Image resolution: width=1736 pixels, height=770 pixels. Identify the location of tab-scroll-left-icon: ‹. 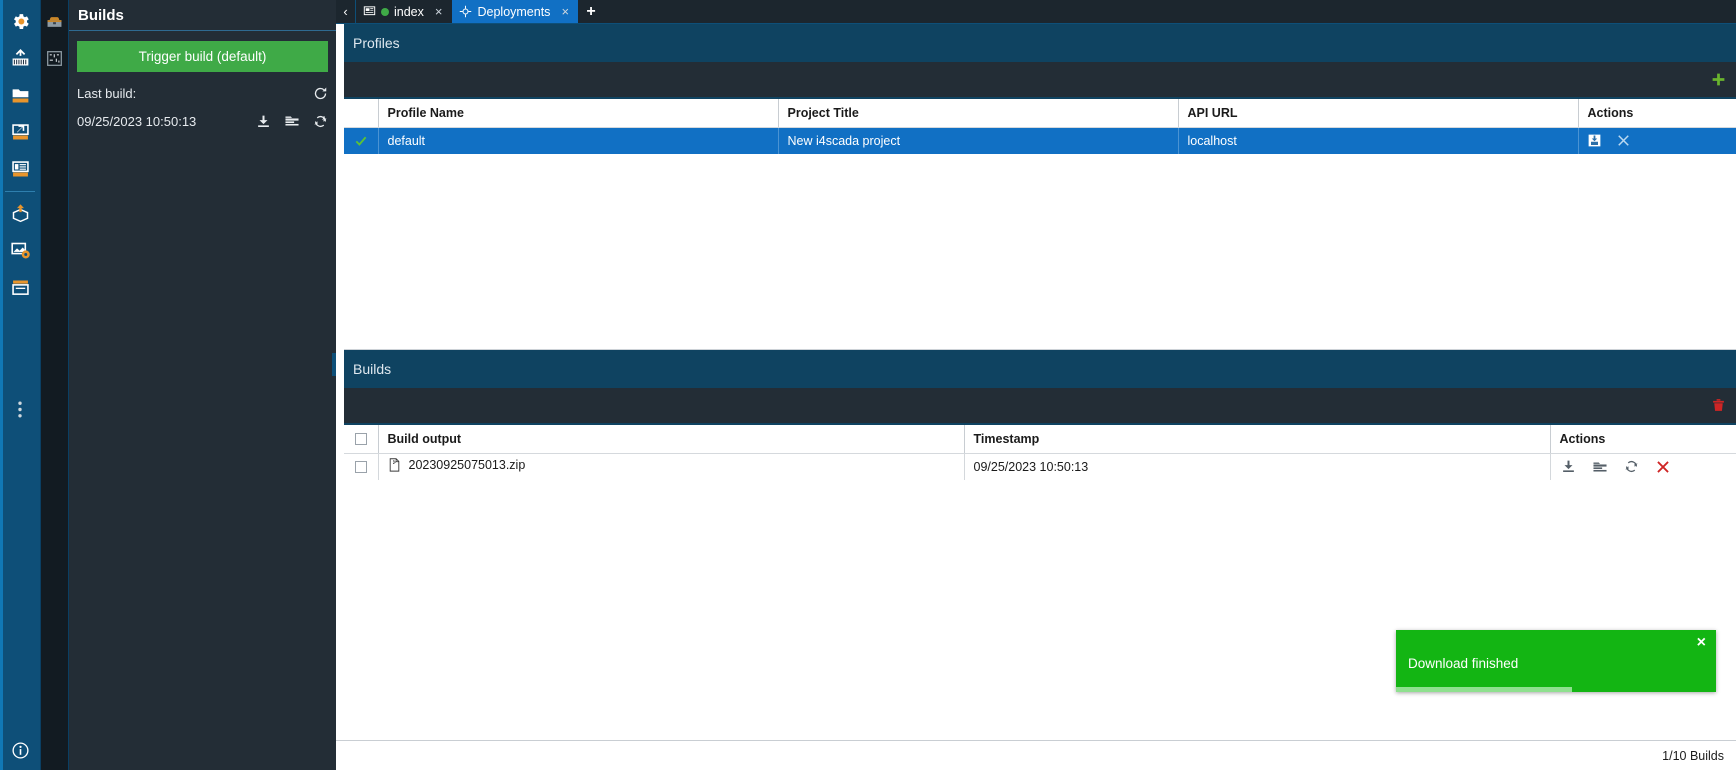
(346, 11).